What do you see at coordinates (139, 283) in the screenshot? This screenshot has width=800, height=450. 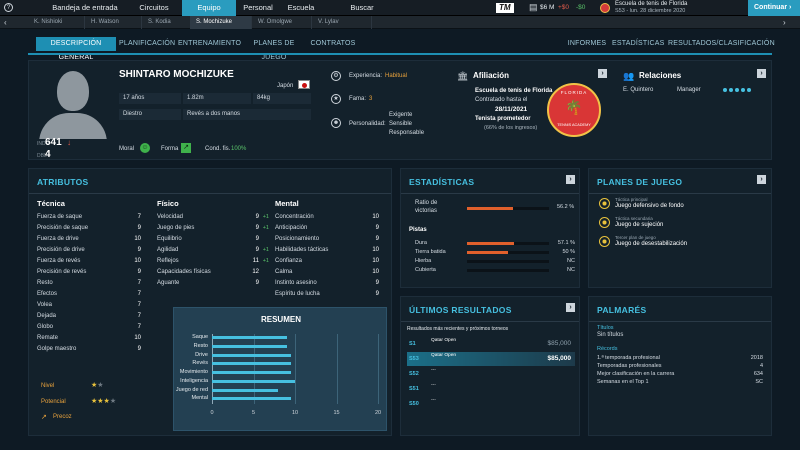 I see `attribute-value: 7` at bounding box center [139, 283].